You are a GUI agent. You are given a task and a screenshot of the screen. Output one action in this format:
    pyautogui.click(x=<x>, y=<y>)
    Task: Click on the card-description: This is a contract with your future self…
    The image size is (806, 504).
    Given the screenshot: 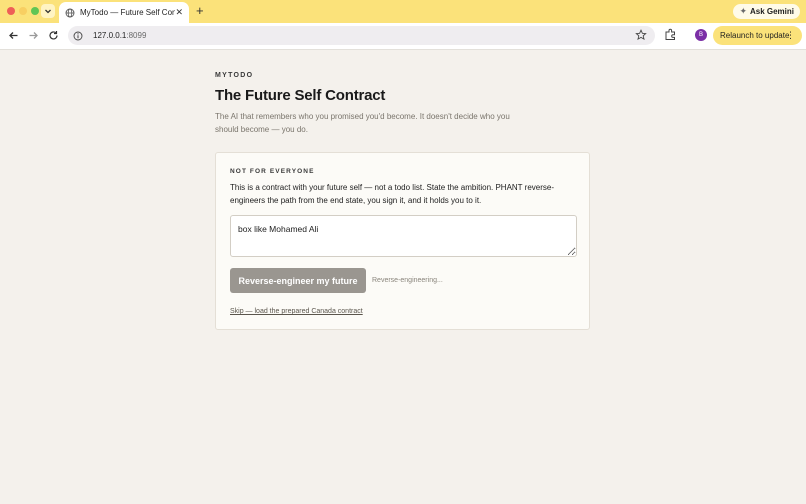 What is the action you would take?
    pyautogui.click(x=392, y=194)
    